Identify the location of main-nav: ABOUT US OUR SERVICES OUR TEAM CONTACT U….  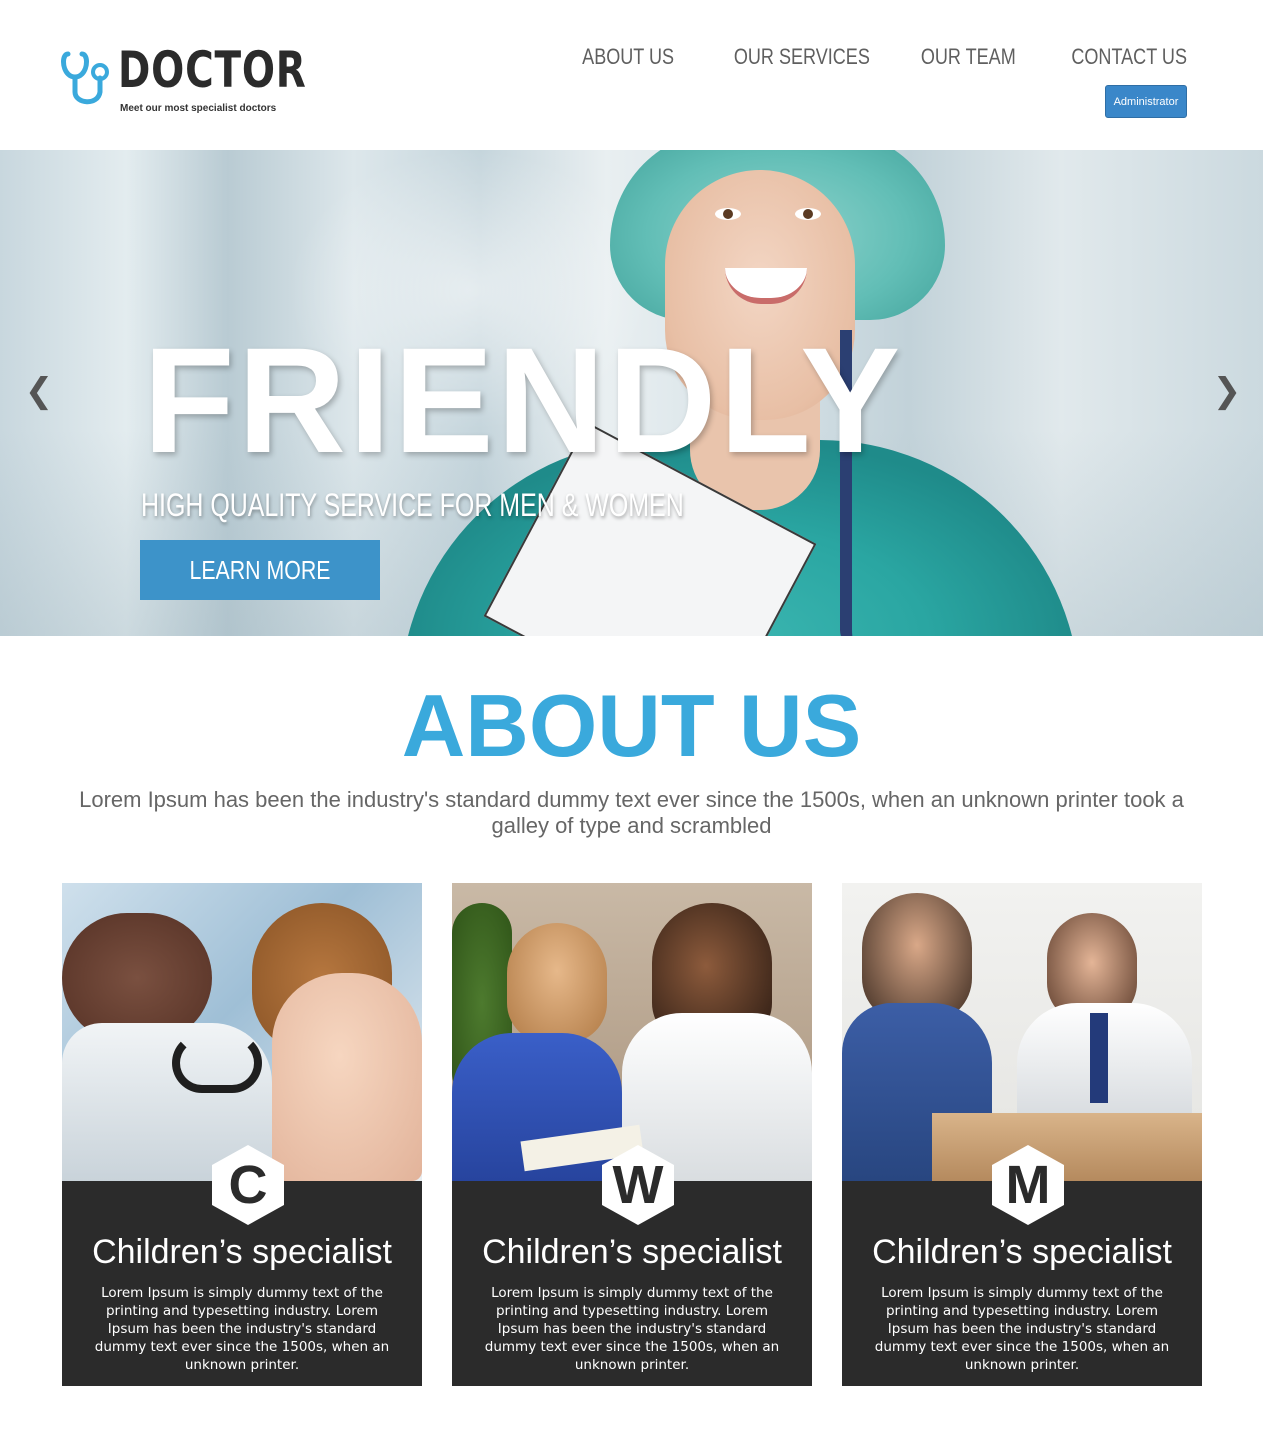
(874, 57).